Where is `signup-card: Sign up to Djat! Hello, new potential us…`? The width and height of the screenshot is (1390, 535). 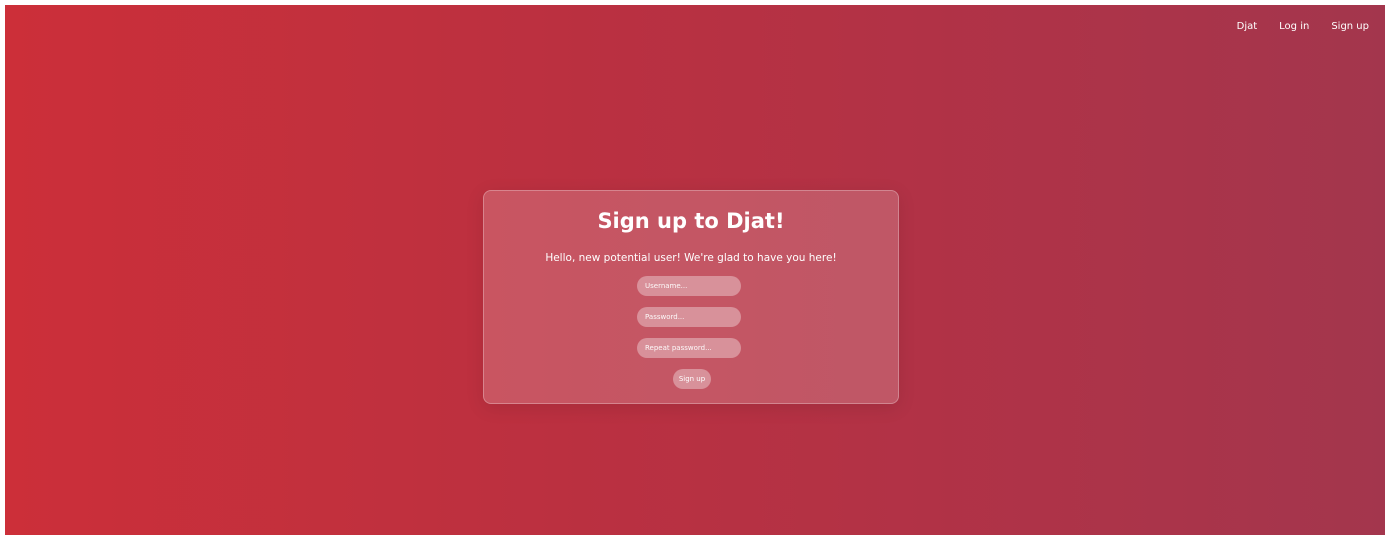
signup-card: Sign up to Djat! Hello, new potential us… is located at coordinates (691, 297).